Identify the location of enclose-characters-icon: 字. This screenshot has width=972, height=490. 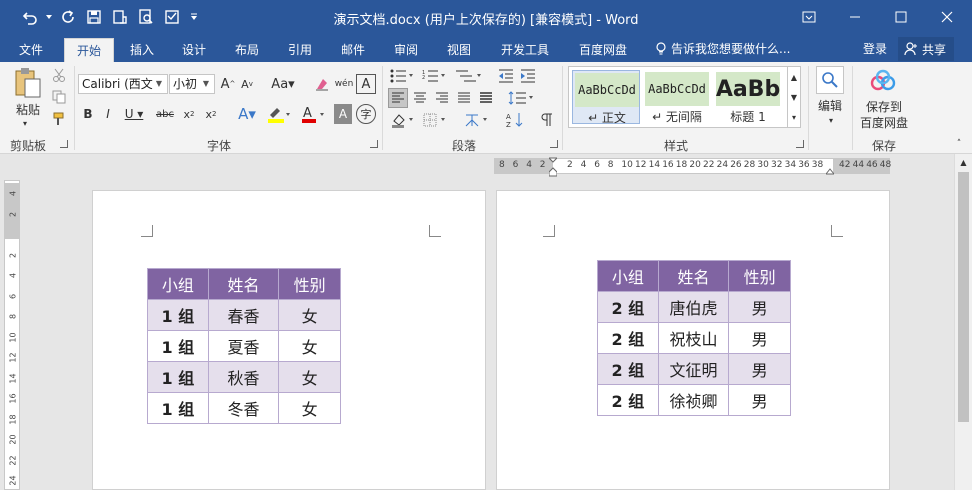
(366, 114).